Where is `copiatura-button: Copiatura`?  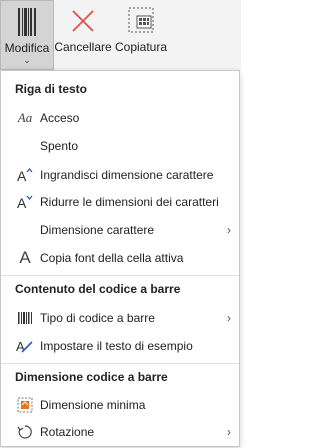
copiatura-button: Copiatura is located at coordinates (141, 35).